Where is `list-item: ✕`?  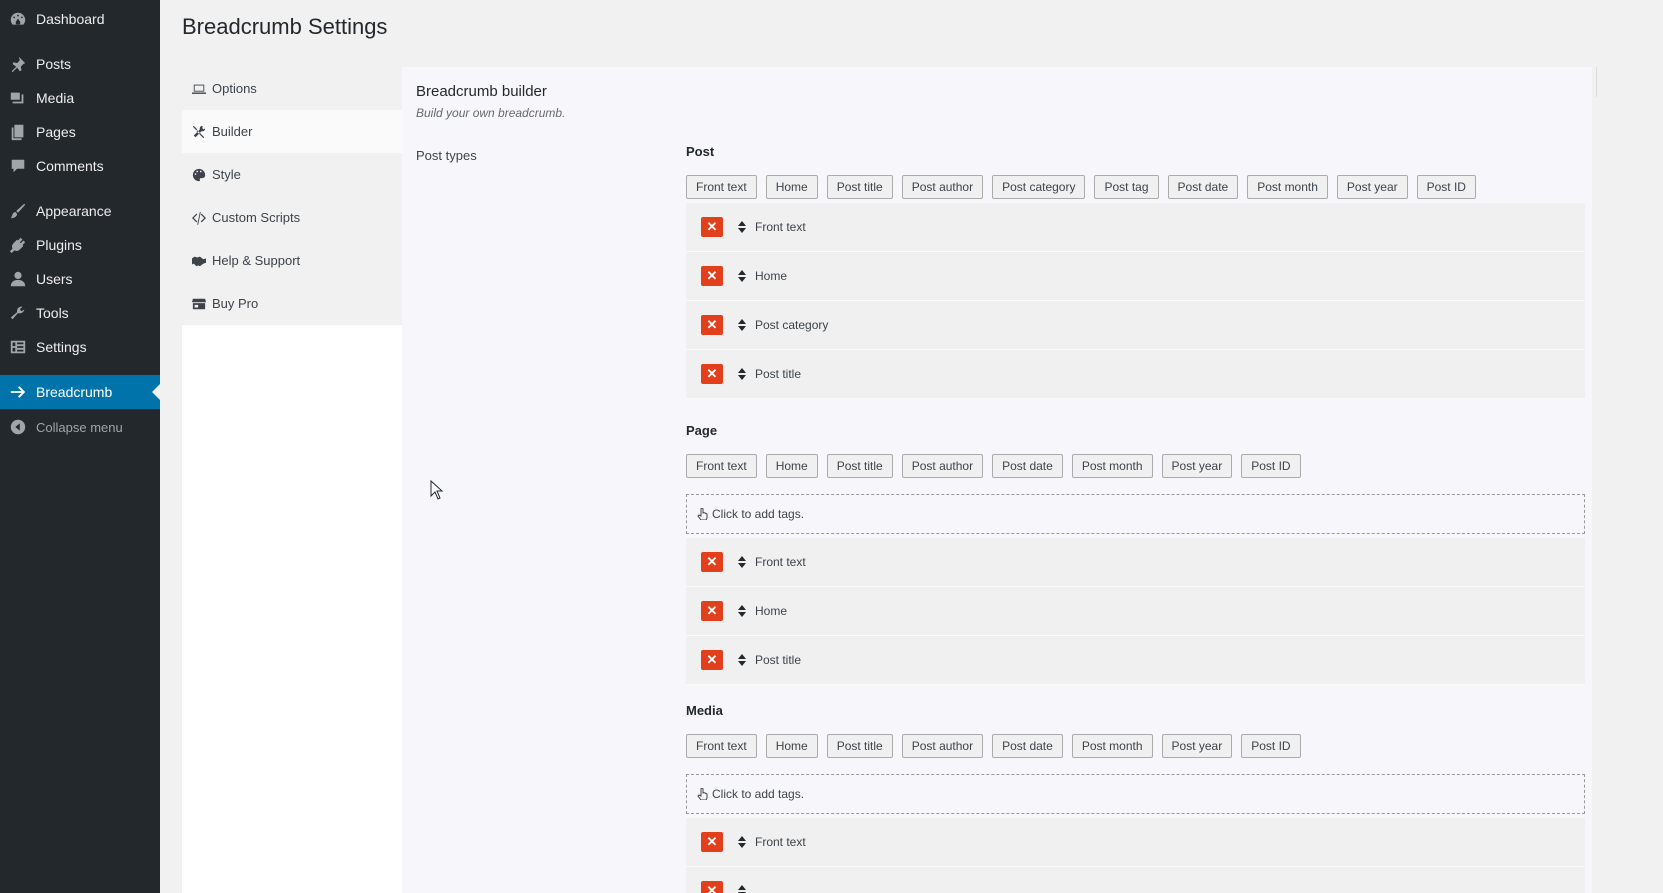
list-item: ✕ is located at coordinates (1135, 880).